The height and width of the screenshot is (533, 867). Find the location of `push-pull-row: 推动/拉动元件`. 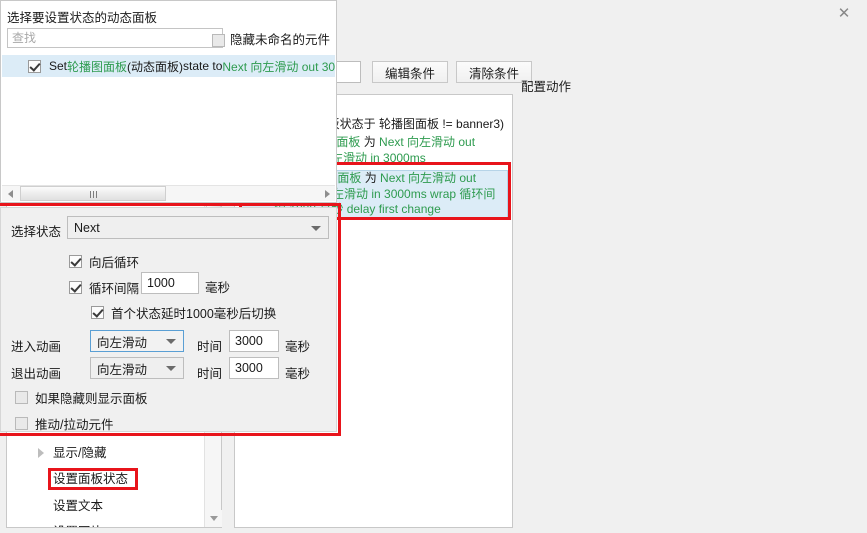

push-pull-row: 推动/拉动元件 is located at coordinates (64, 423).